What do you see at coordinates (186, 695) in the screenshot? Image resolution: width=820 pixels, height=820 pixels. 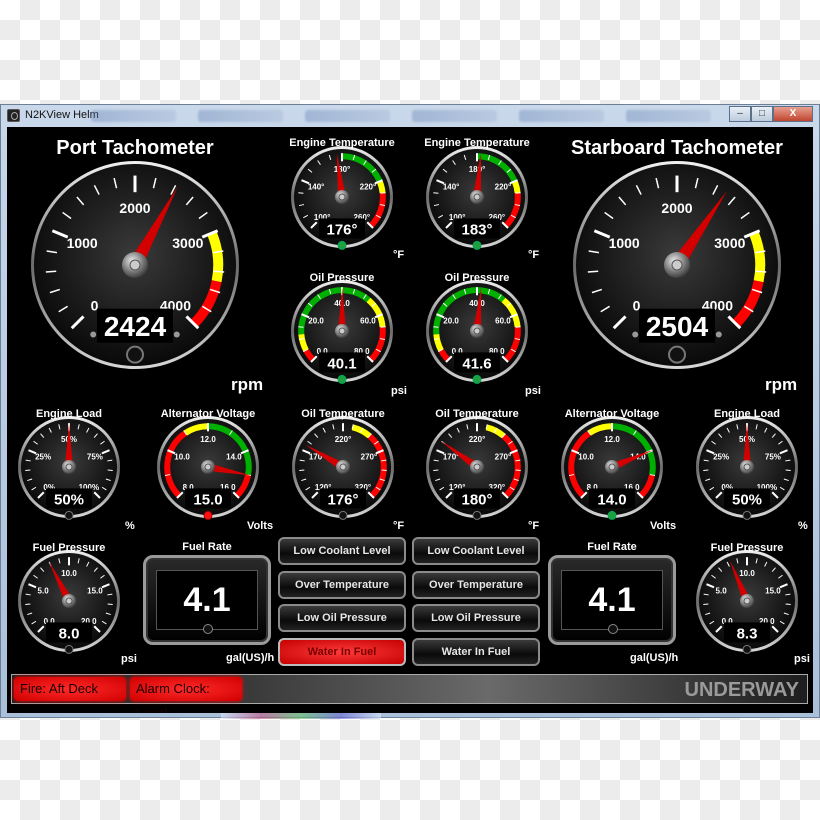 I see `status-alert-alarm-clock: Alarm Clock: Local` at bounding box center [186, 695].